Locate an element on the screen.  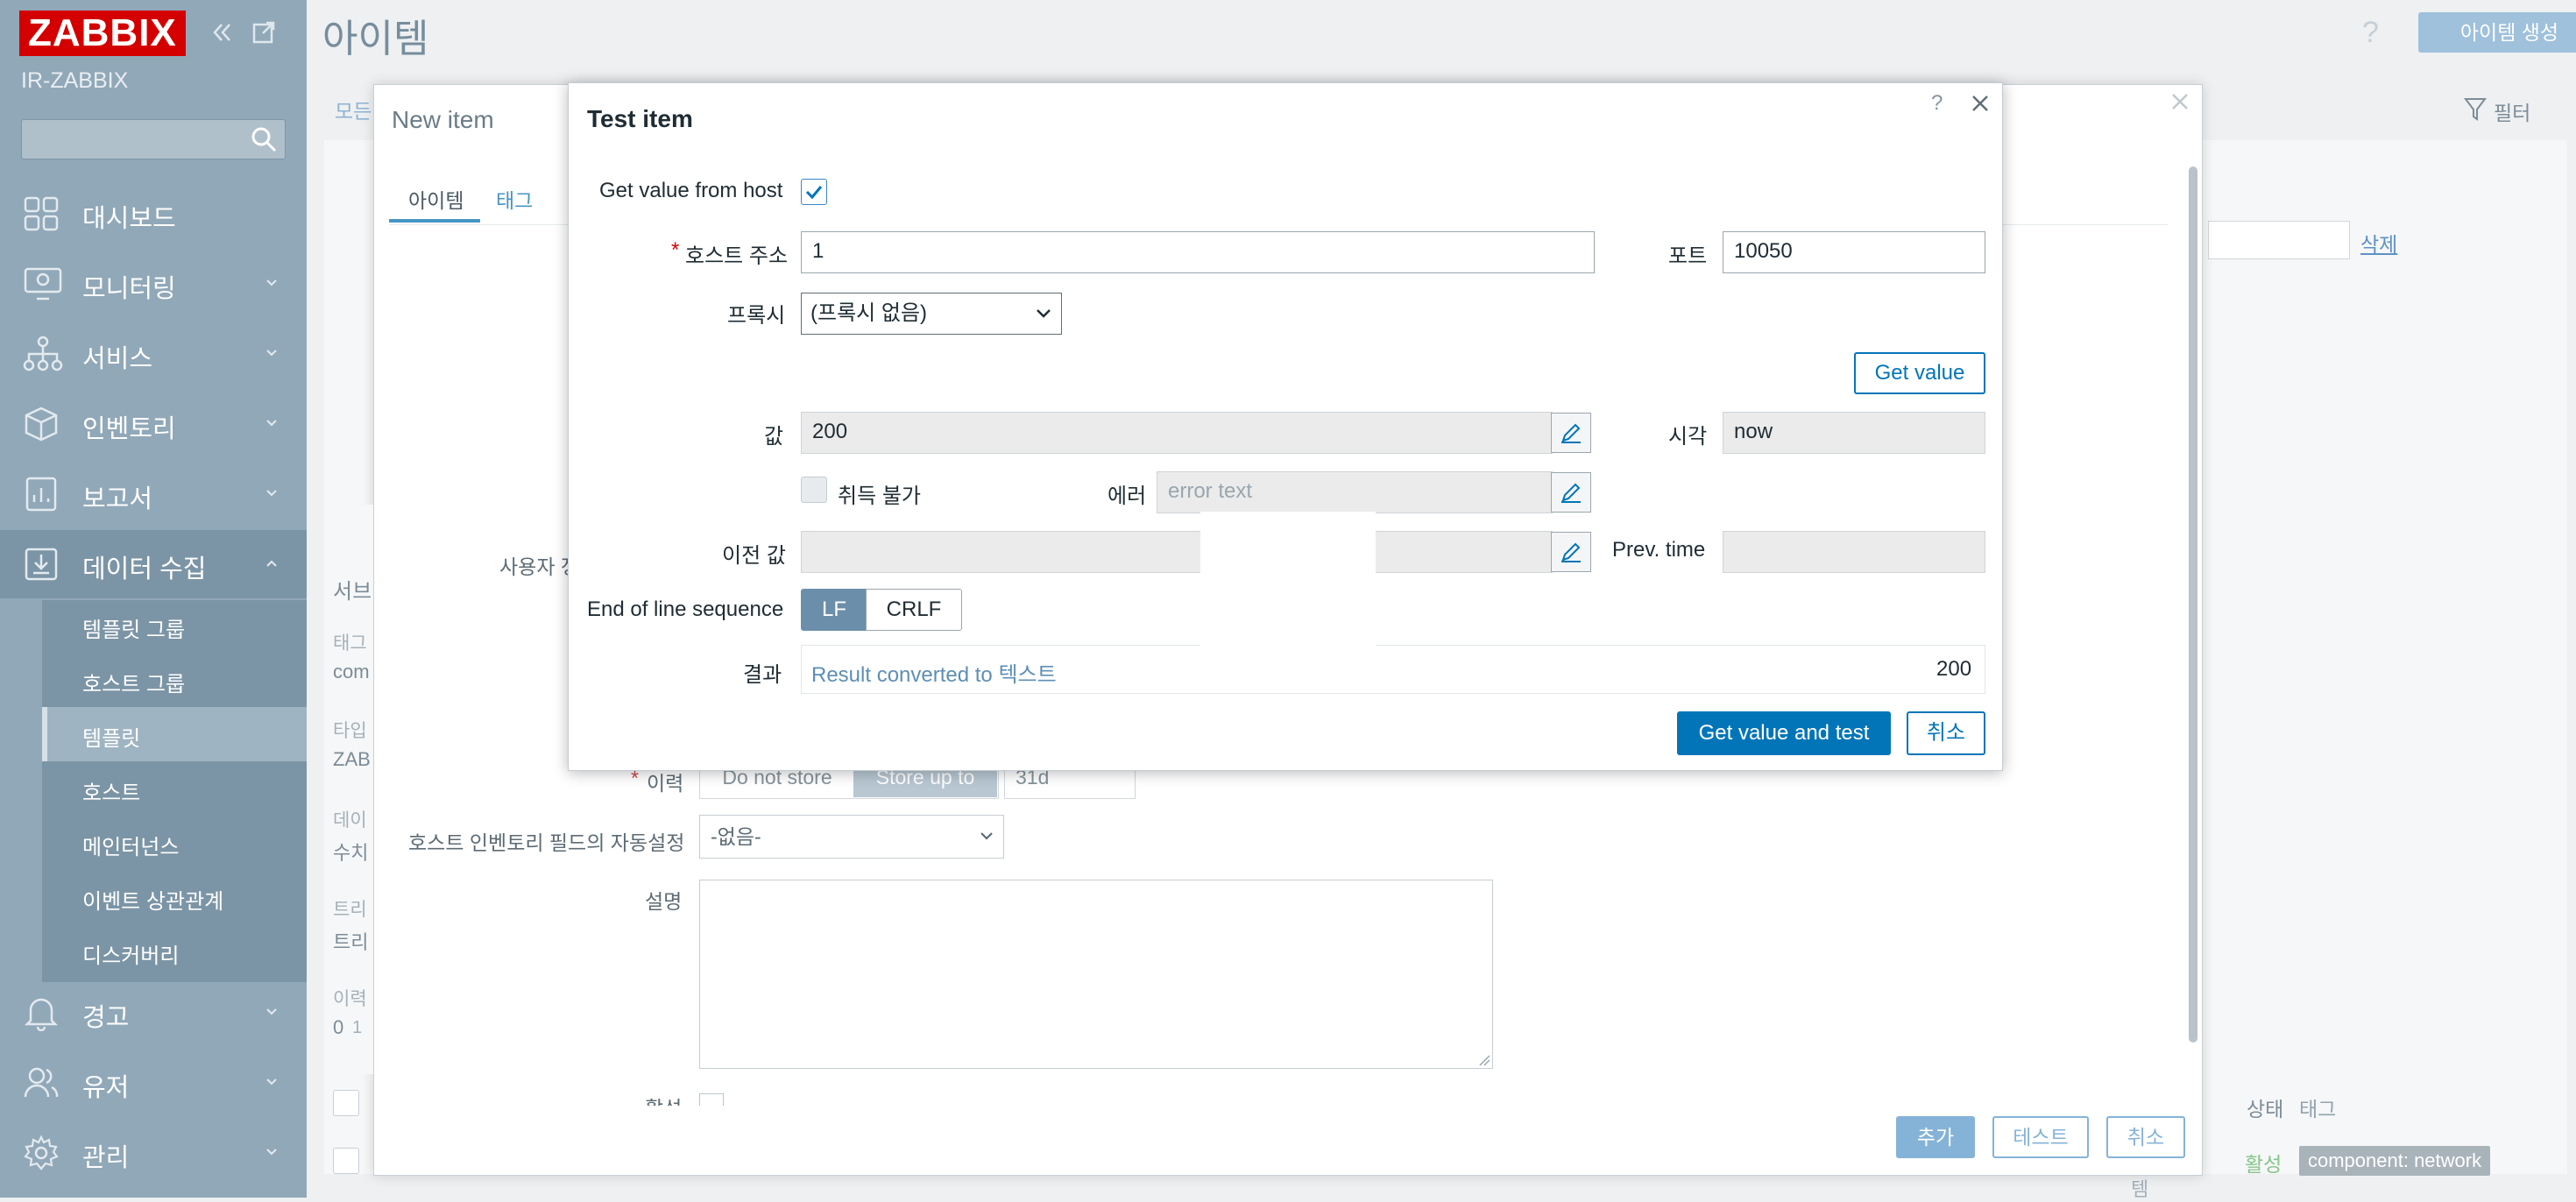
proxy-select: (프록시 없음) is located at coordinates (931, 314).